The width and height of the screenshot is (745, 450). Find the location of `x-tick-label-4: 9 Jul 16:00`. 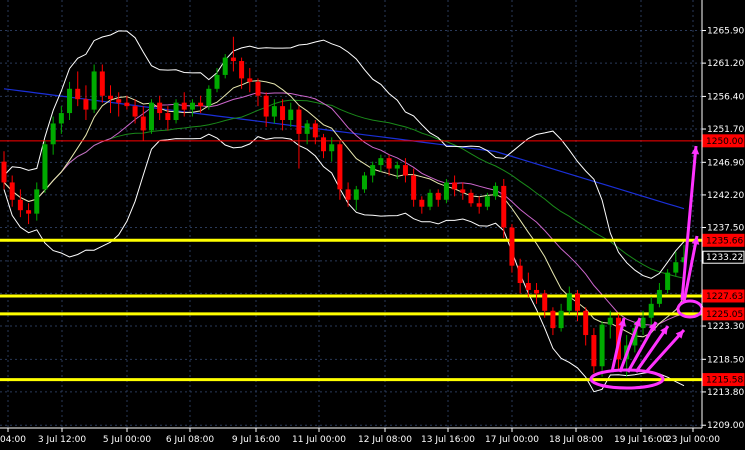

x-tick-label-4: 9 Jul 16:00 is located at coordinates (256, 440).